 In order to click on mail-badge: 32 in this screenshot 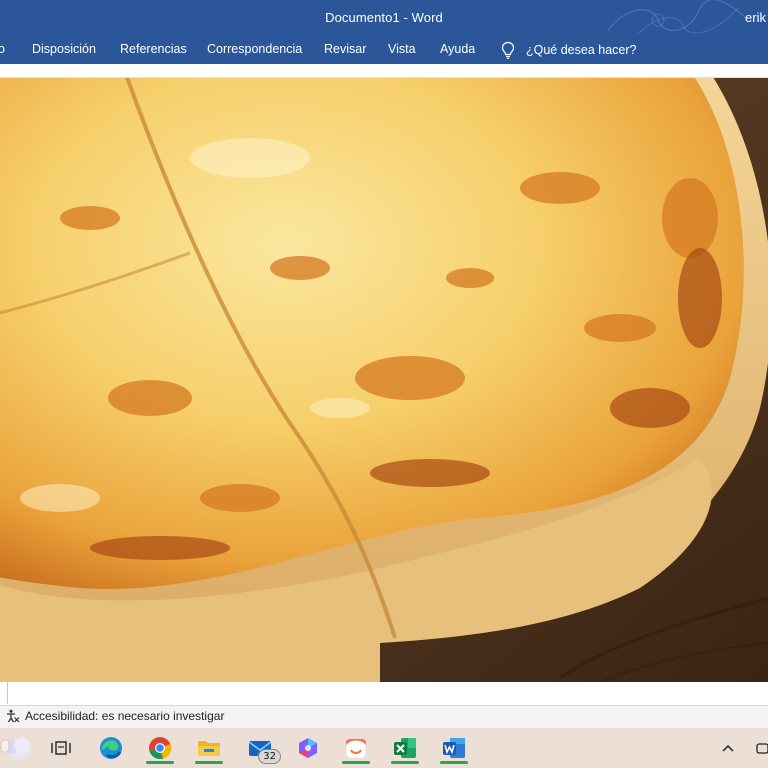, I will do `click(269, 756)`.